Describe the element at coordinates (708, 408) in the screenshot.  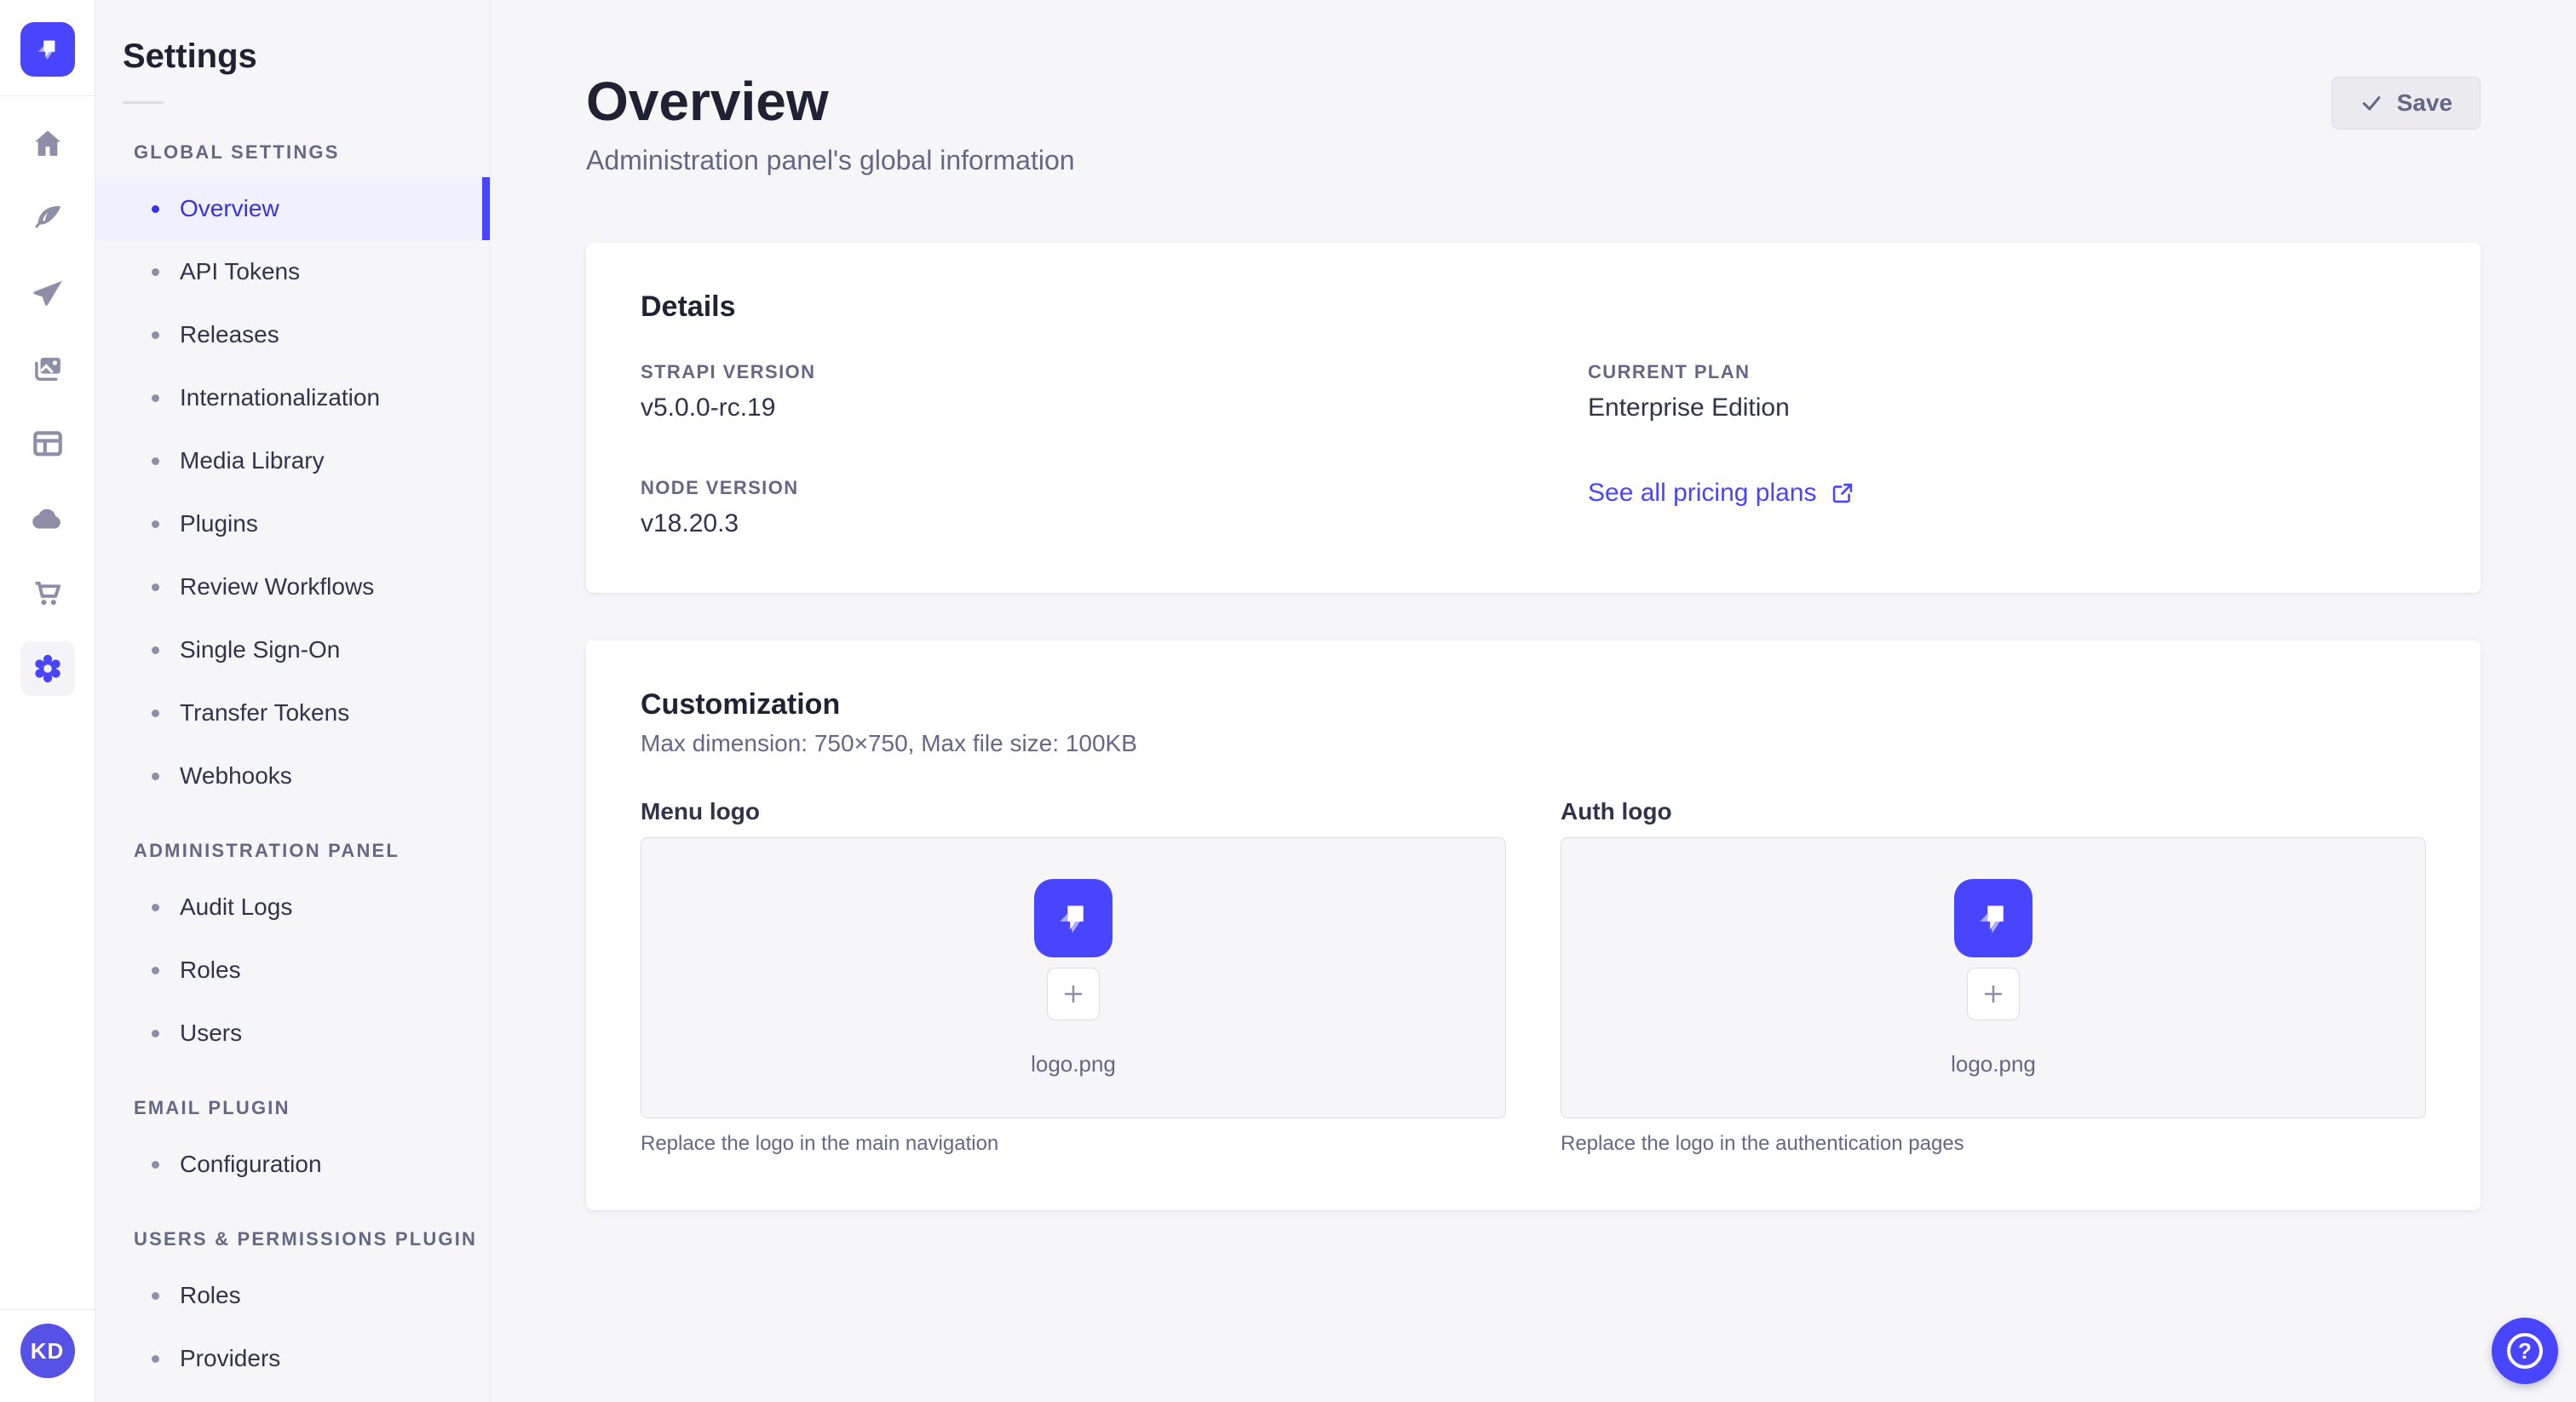
I see `field-value: v5.0.0-rc.19` at that location.